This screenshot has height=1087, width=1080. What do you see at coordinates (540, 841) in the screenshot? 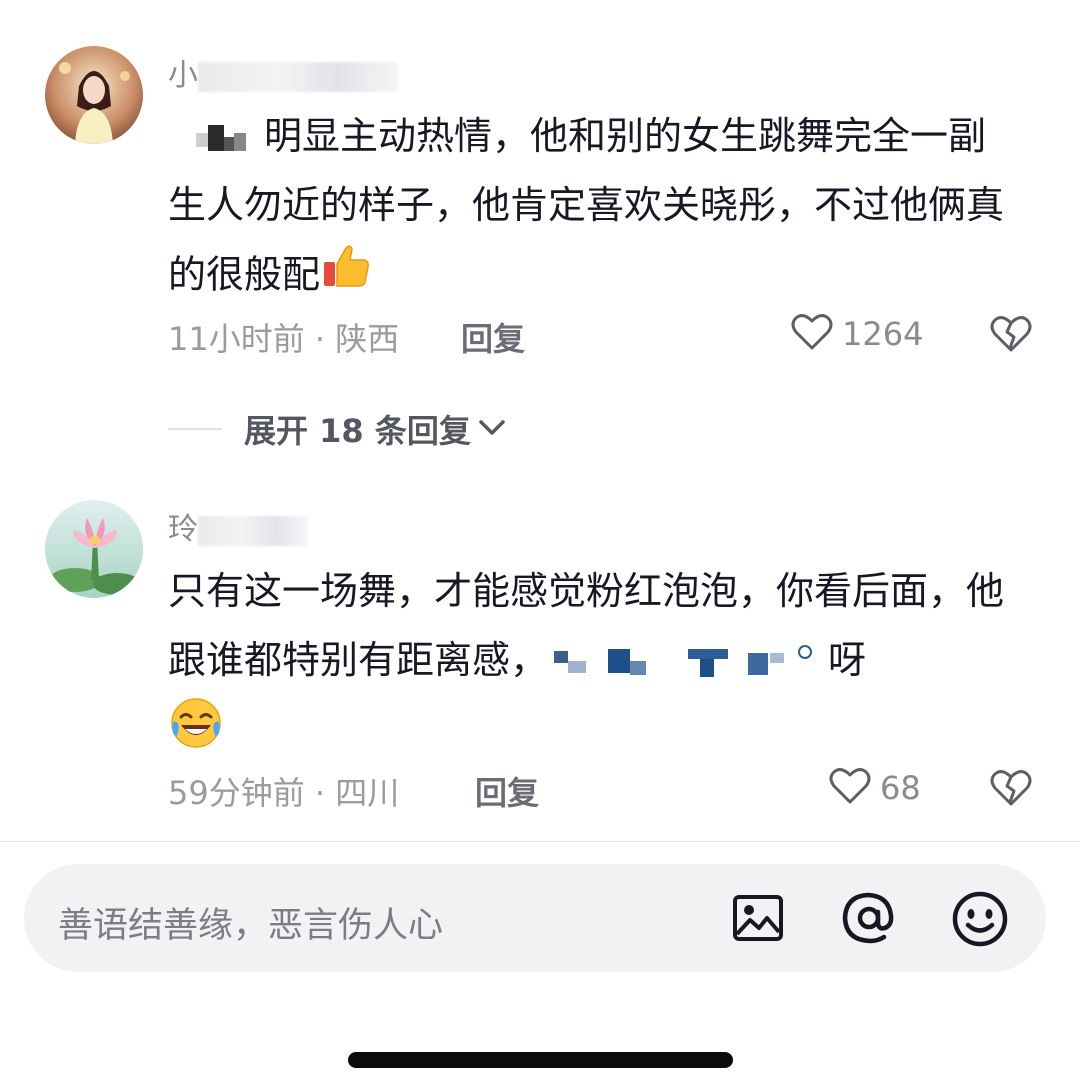
I see `divider` at bounding box center [540, 841].